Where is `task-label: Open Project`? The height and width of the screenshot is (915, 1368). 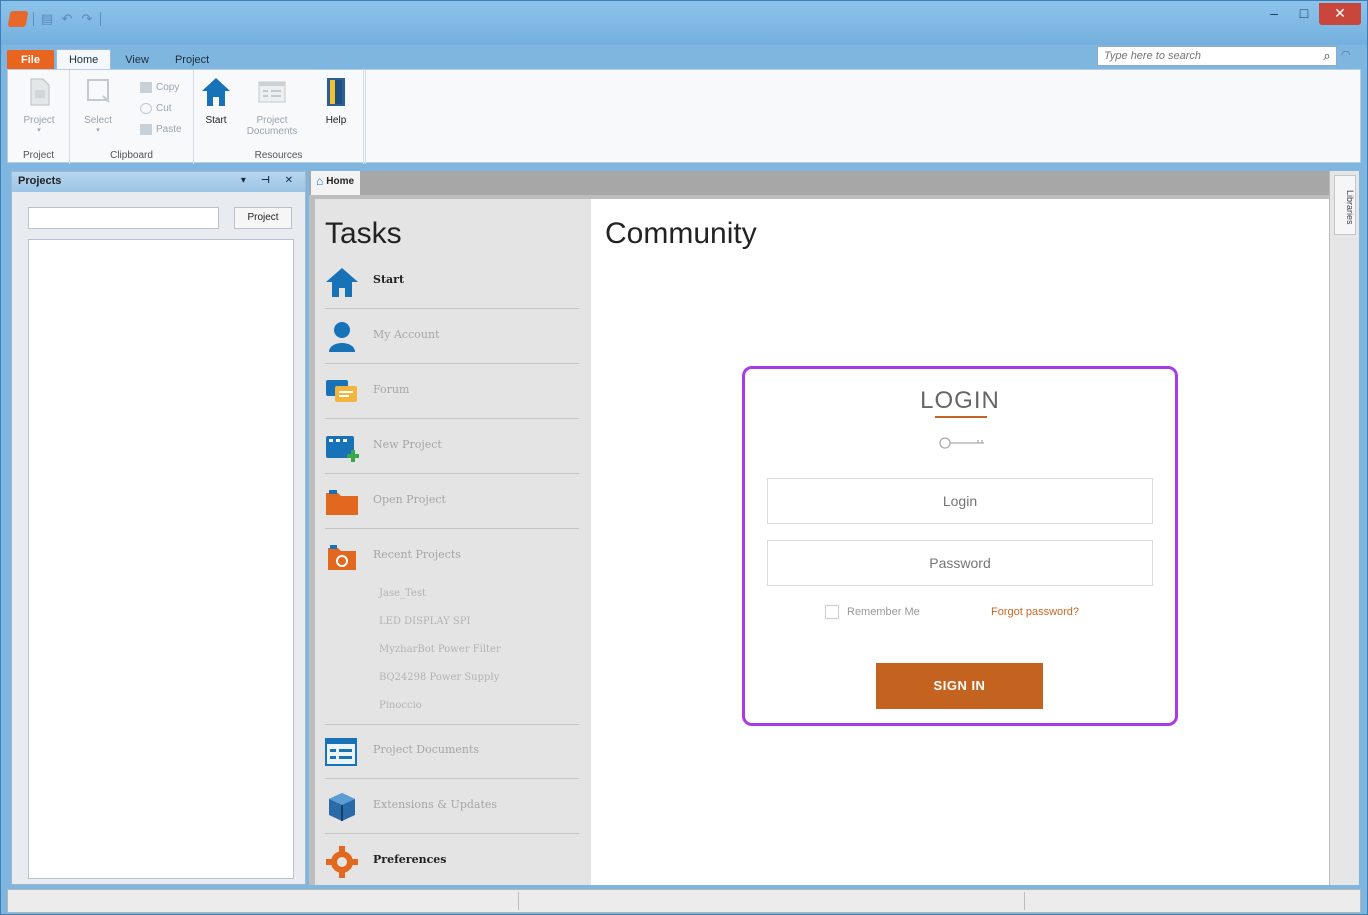 task-label: Open Project is located at coordinates (409, 499).